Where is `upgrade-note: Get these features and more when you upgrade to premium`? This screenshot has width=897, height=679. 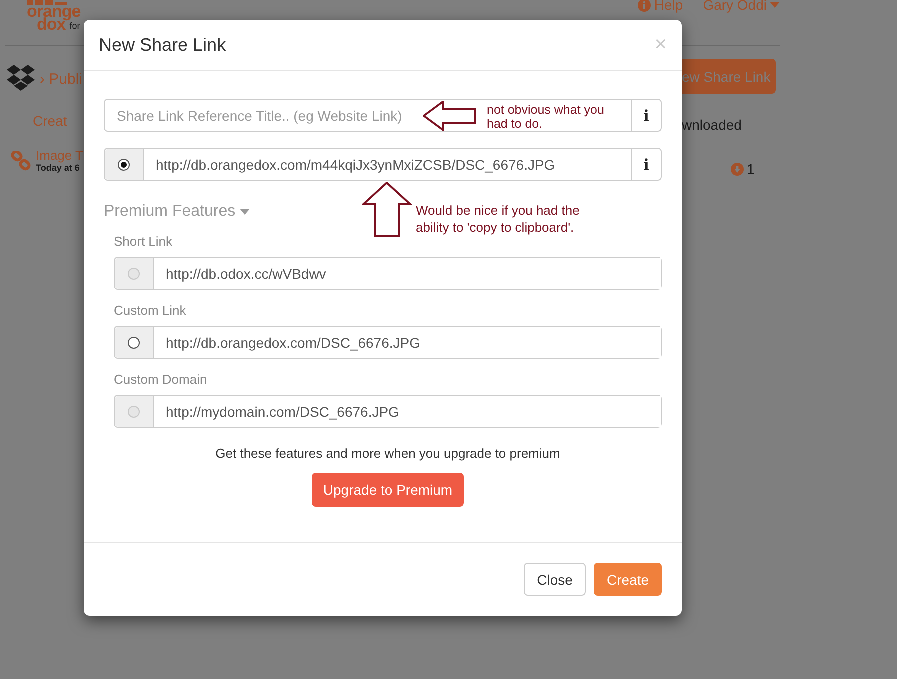 upgrade-note: Get these features and more when you upgrade to premium is located at coordinates (388, 453).